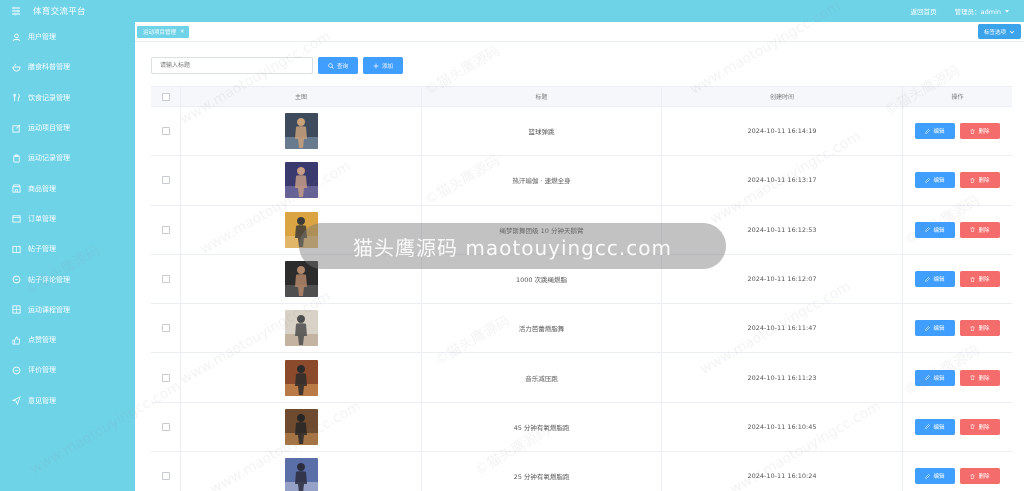  I want to click on sidebar-item-label: 运动项目管理, so click(49, 128).